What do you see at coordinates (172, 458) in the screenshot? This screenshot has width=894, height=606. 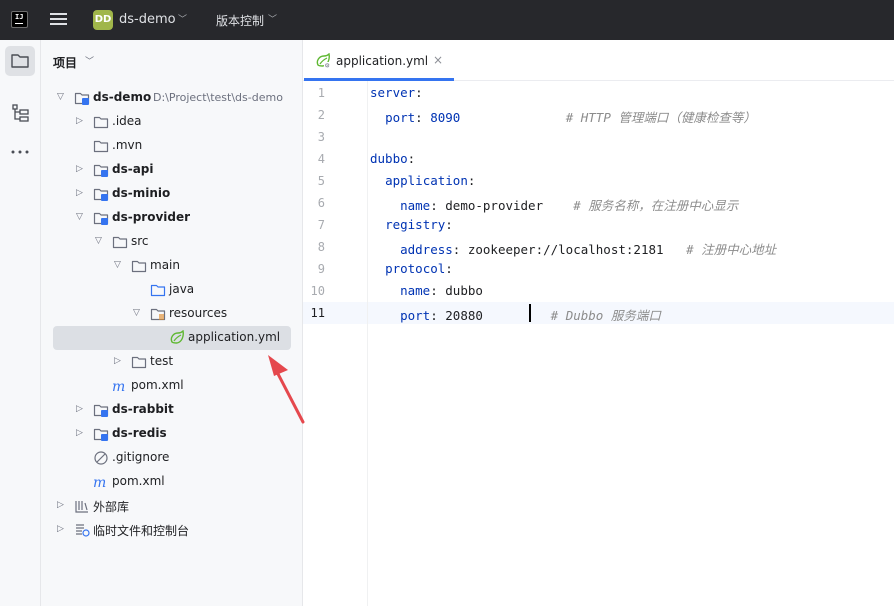 I see `tree-item: .gitignore` at bounding box center [172, 458].